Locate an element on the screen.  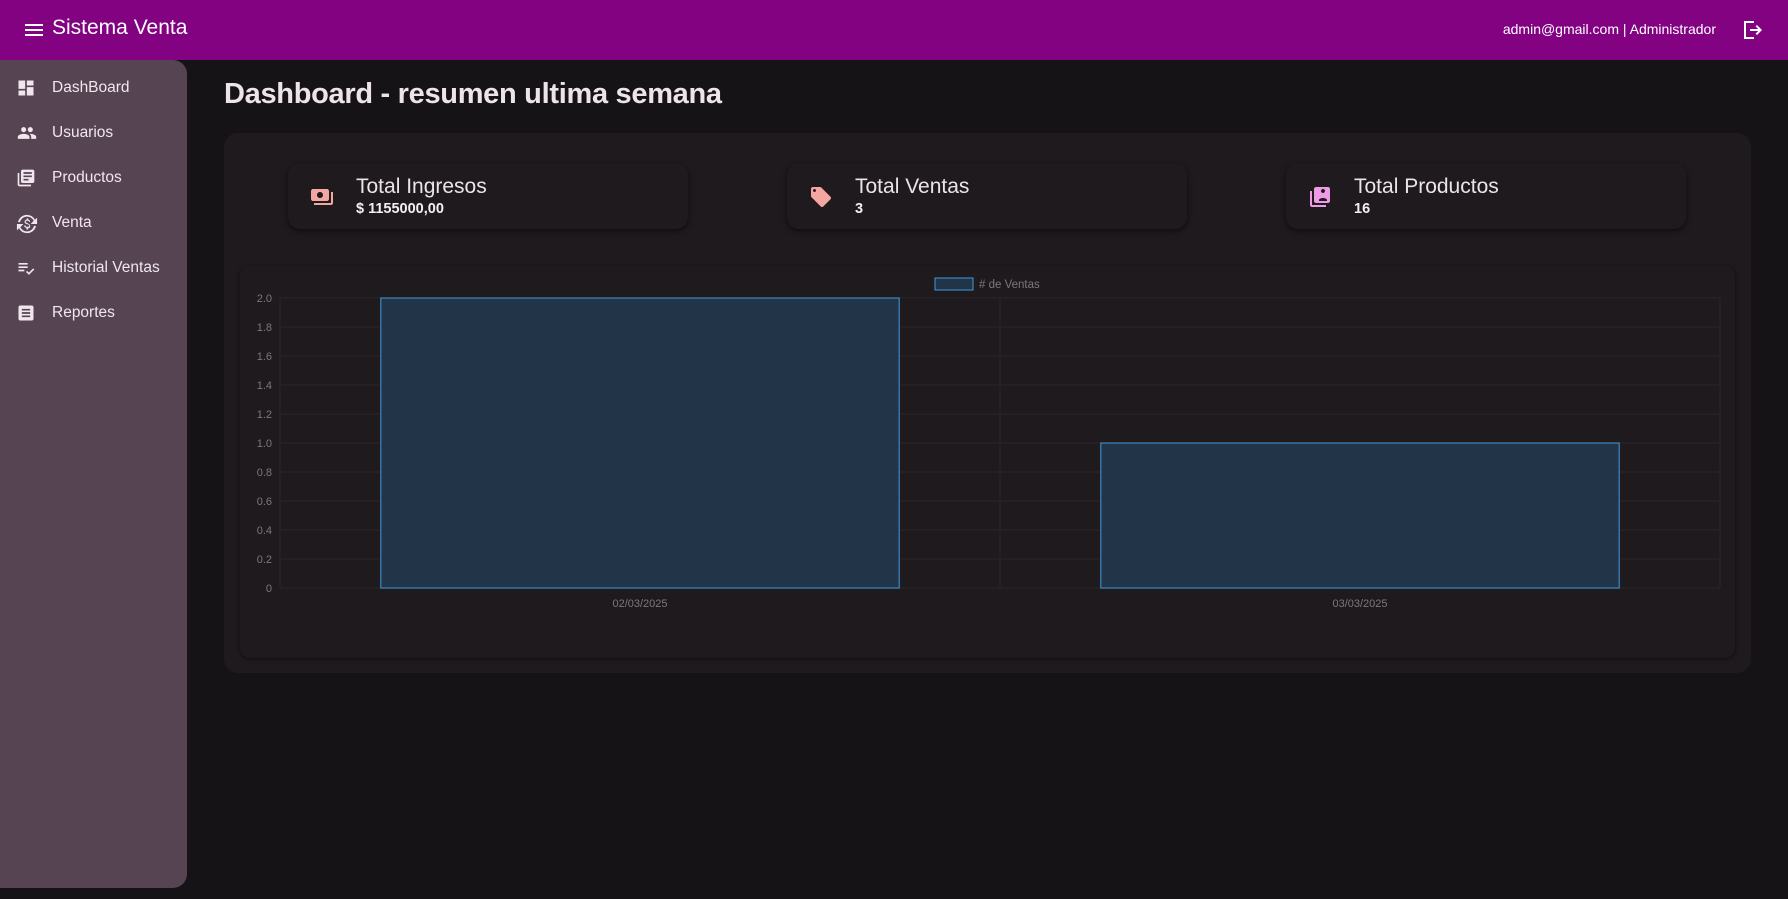
sidebar-item-productos: Productos is located at coordinates (93, 178).